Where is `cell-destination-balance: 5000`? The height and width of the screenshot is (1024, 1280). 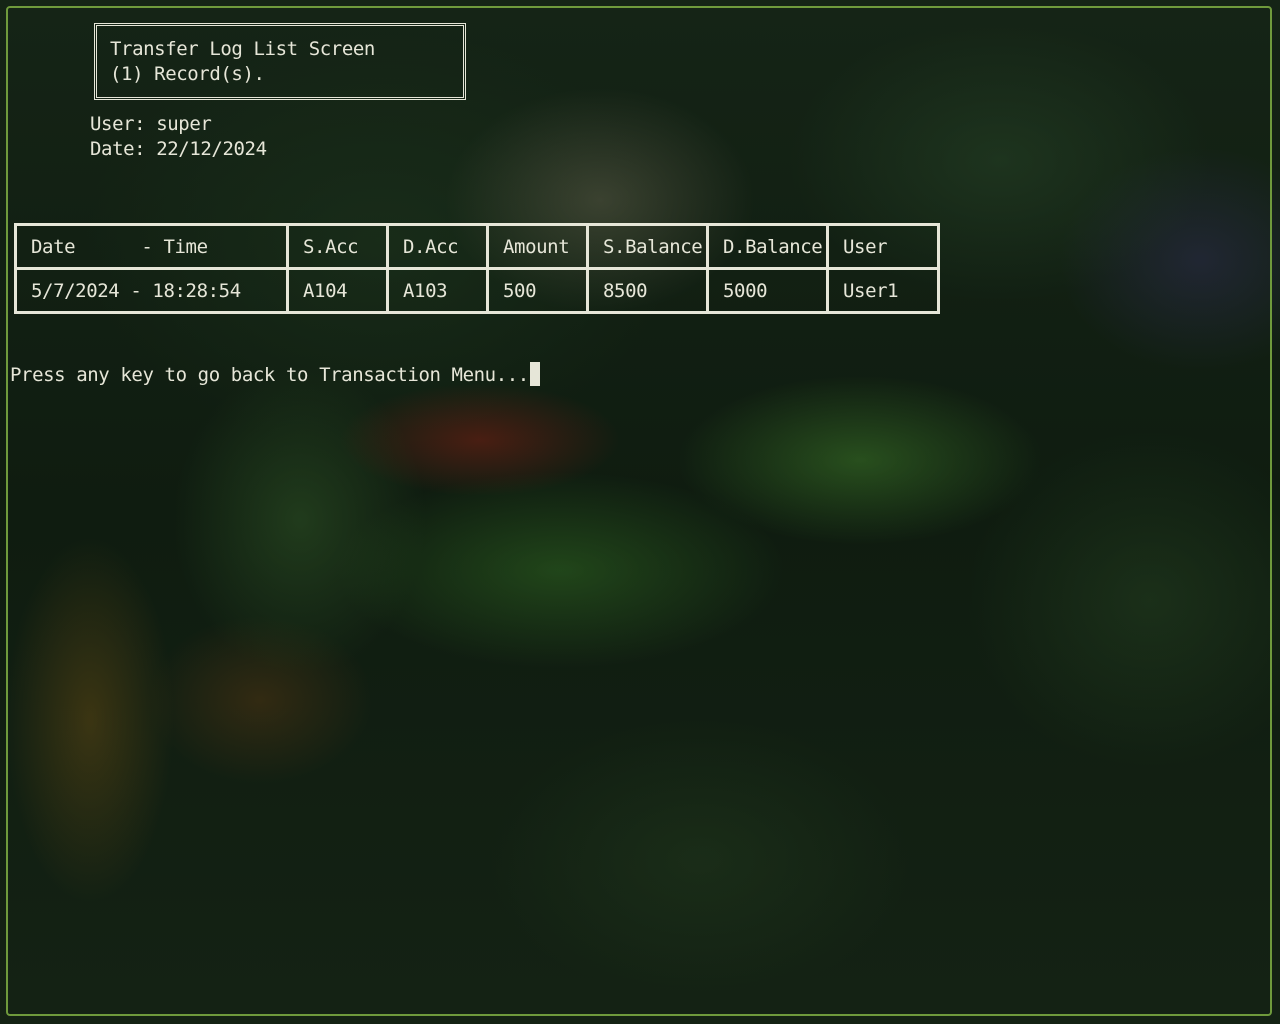 cell-destination-balance: 5000 is located at coordinates (767, 290).